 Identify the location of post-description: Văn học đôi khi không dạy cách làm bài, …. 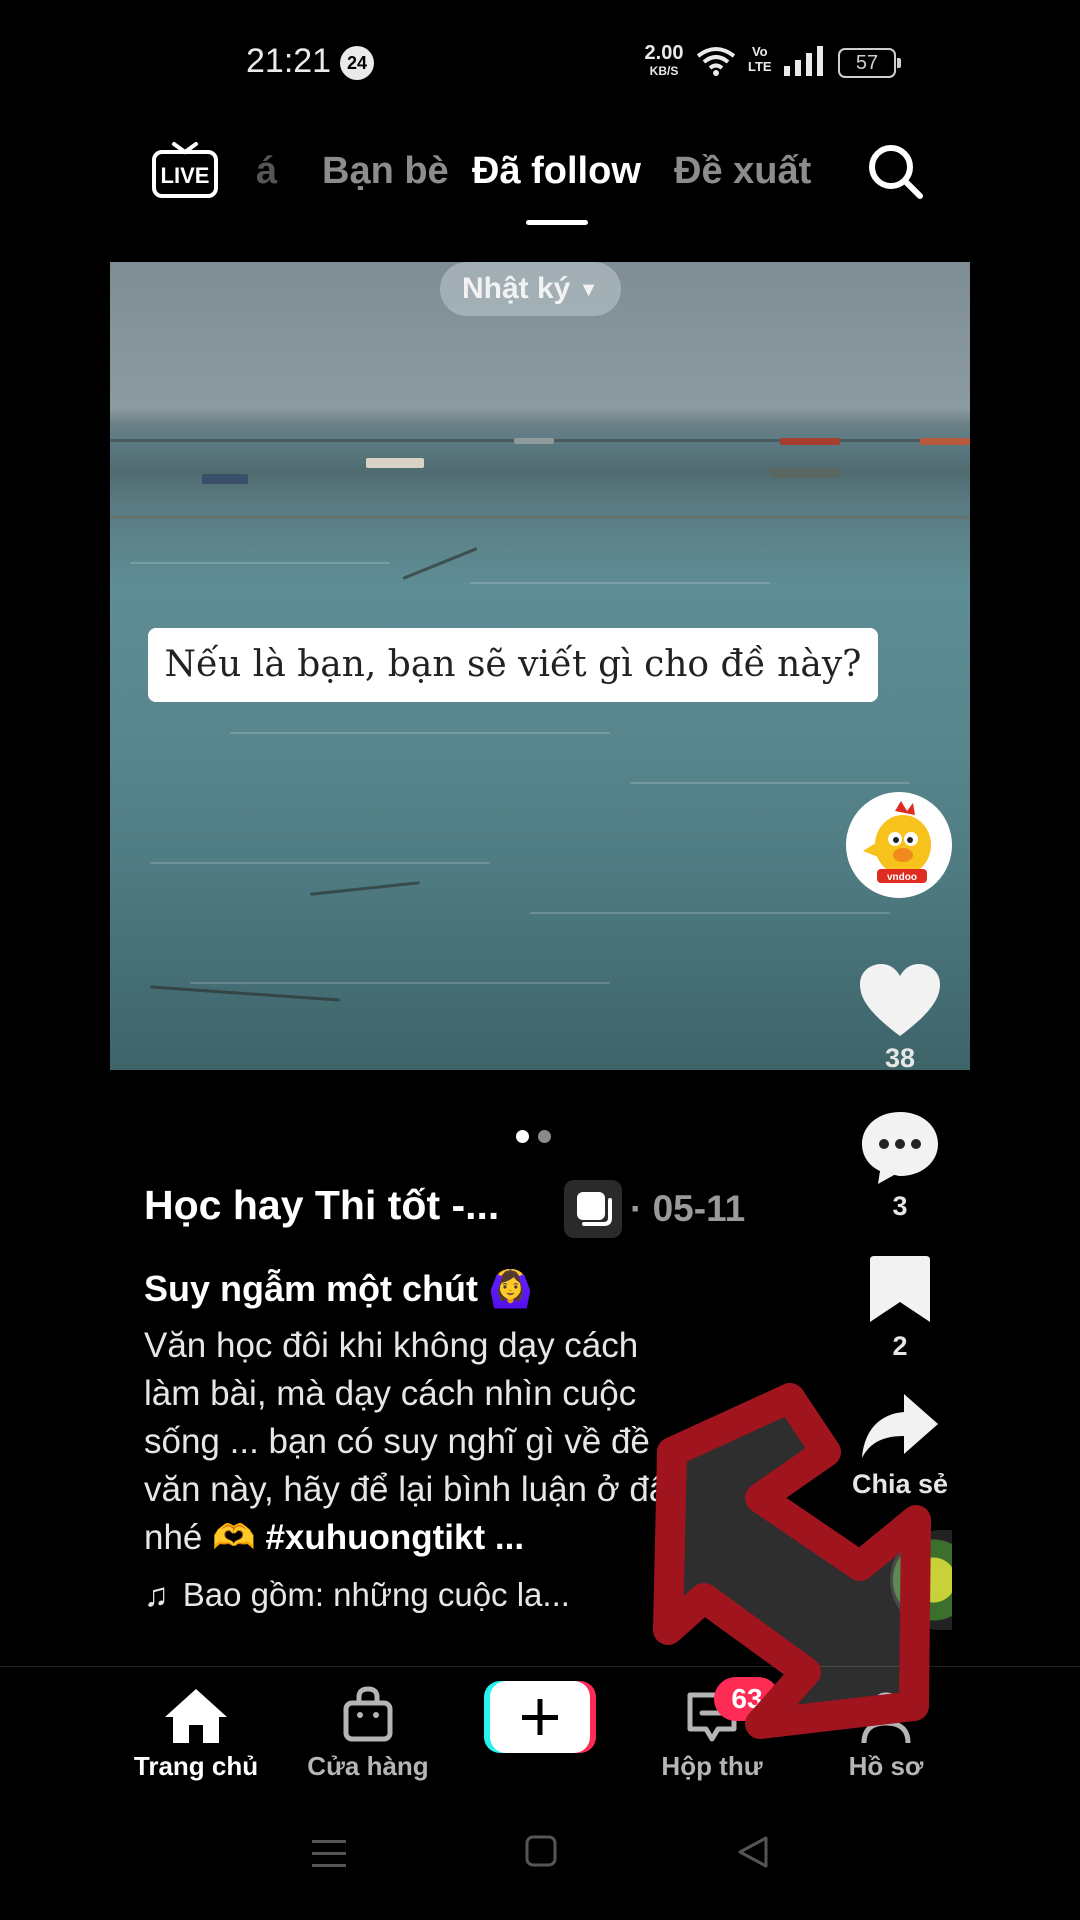
(424, 1442).